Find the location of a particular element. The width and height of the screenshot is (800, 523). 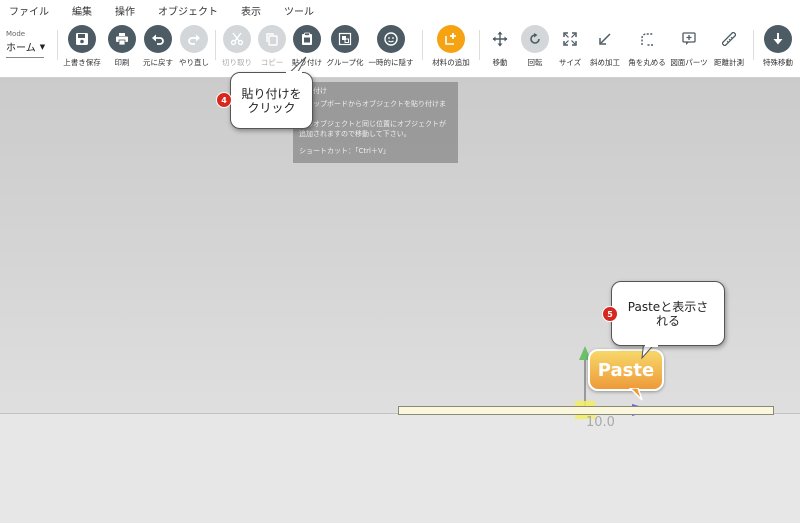

group-button: グループ化 is located at coordinates (345, 46).